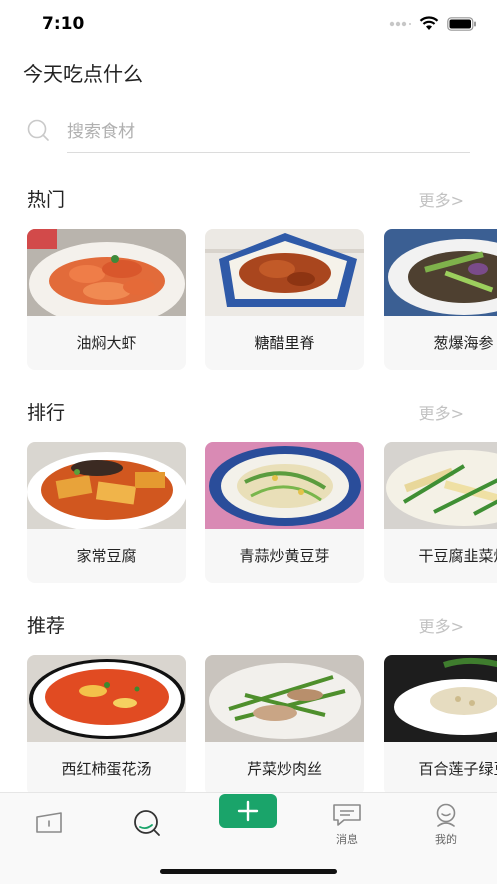 The image size is (497, 884). Describe the element at coordinates (248, 871) in the screenshot. I see `home-indicator` at that location.